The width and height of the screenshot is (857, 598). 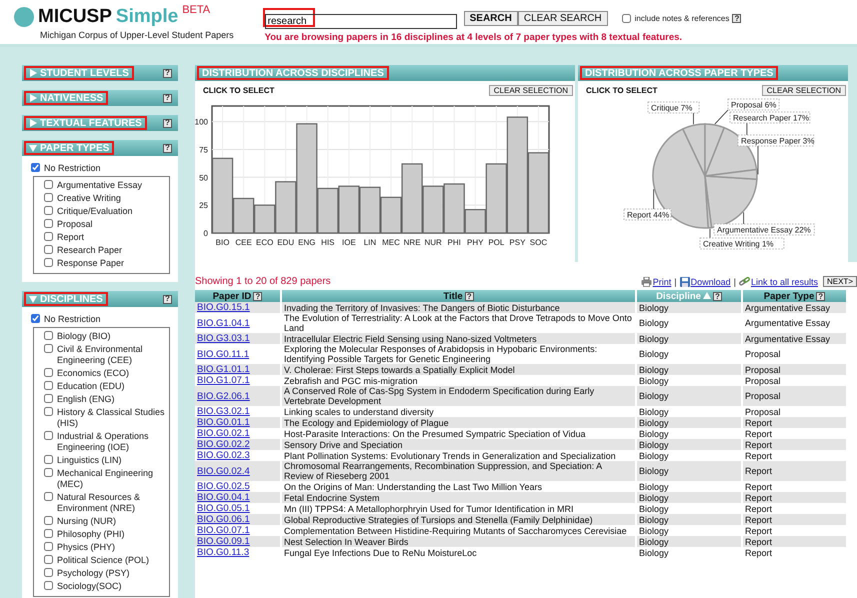 What do you see at coordinates (223, 552) in the screenshot?
I see `paper-id-link: BIO.G0.11.3` at bounding box center [223, 552].